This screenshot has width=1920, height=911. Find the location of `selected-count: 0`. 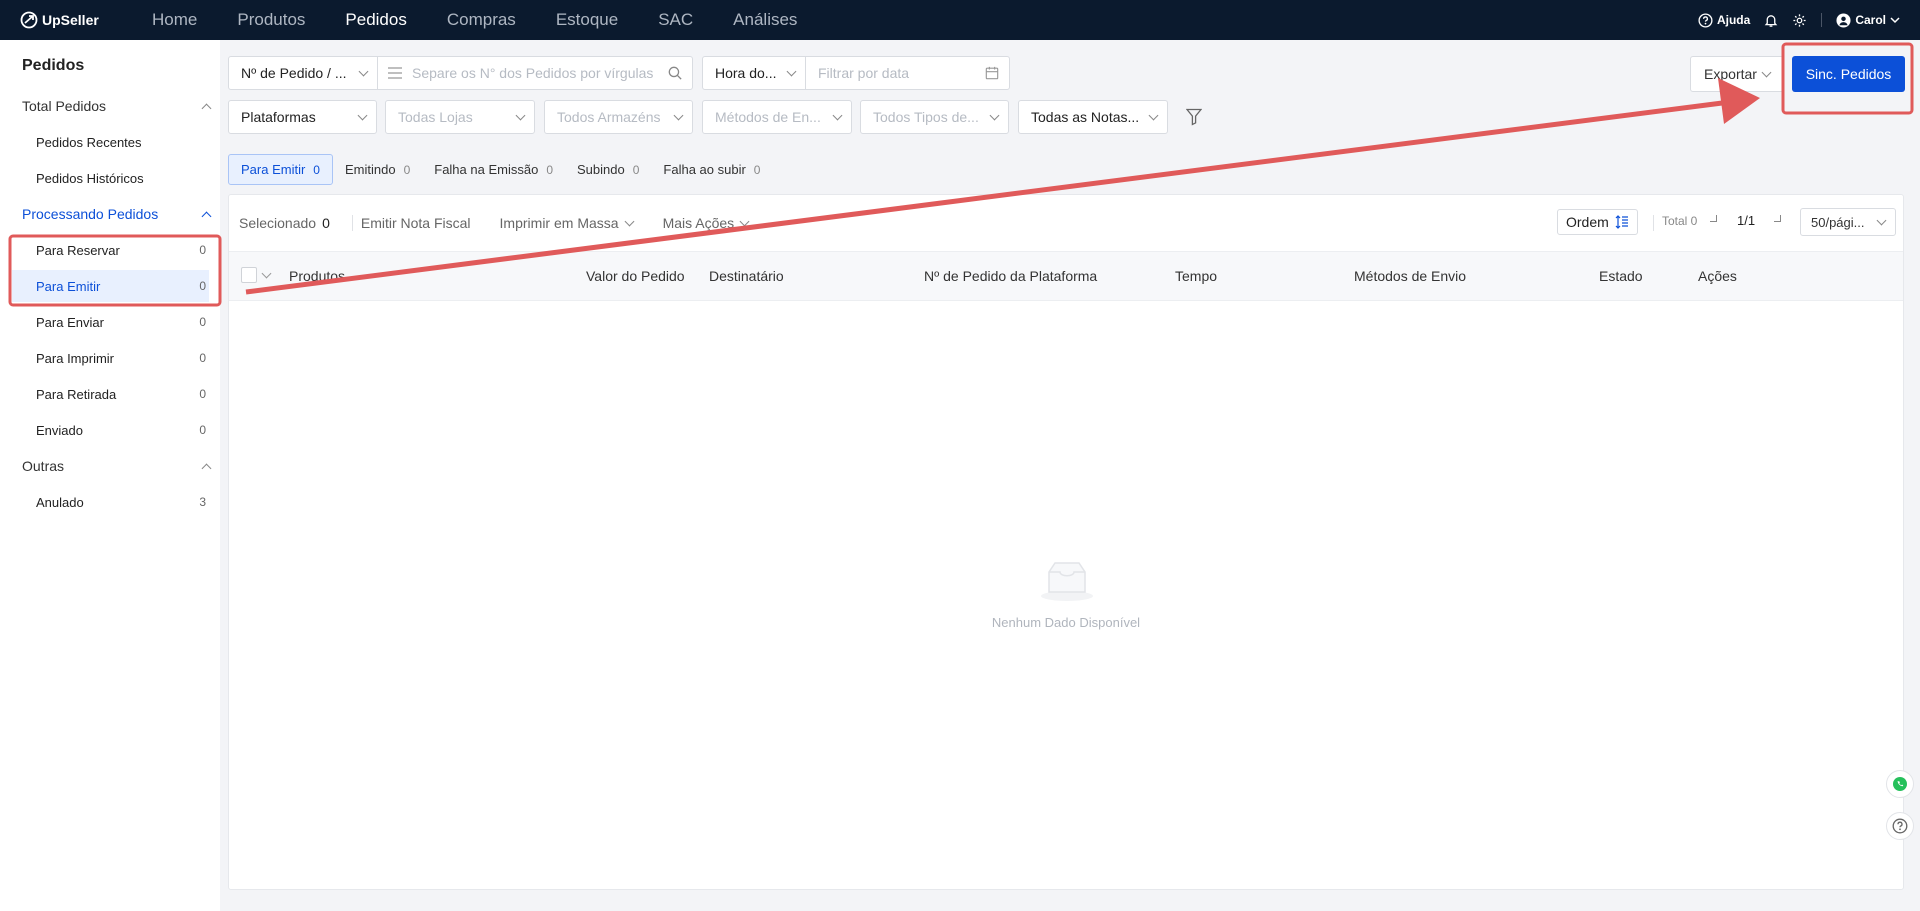

selected-count: 0 is located at coordinates (326, 223).